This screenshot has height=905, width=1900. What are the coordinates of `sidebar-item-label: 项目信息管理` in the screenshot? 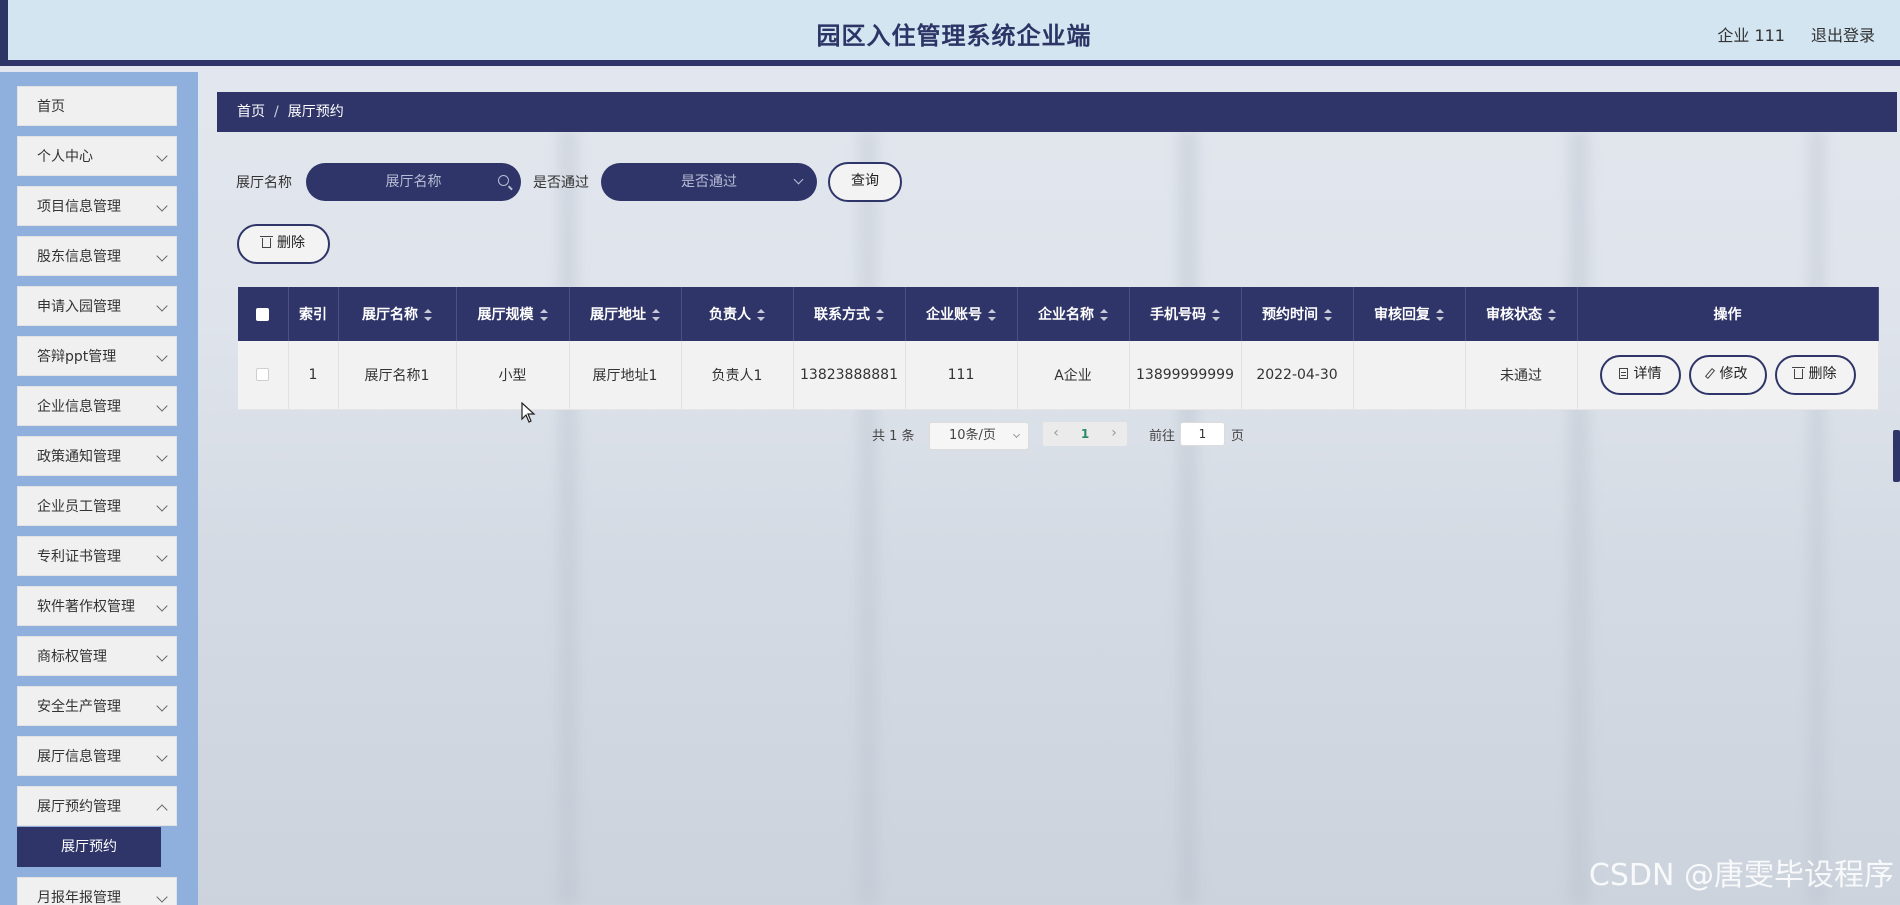 It's located at (79, 207).